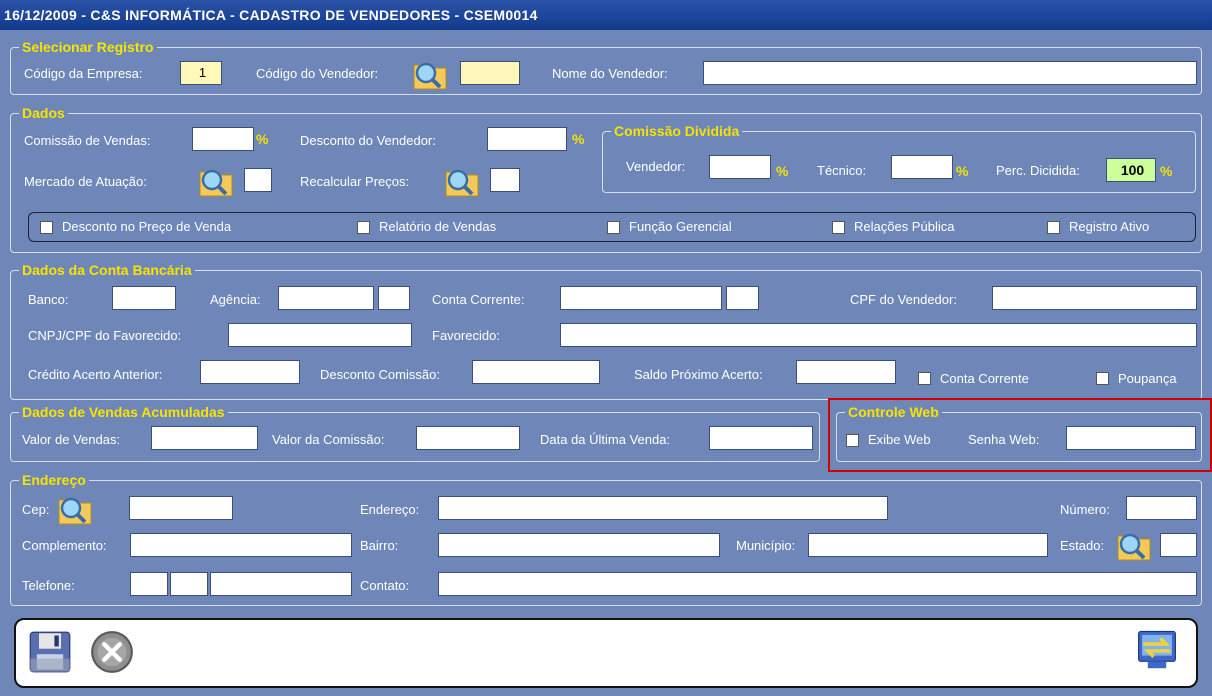  Describe the element at coordinates (536, 372) in the screenshot. I see `desconto-comissao-field` at that location.